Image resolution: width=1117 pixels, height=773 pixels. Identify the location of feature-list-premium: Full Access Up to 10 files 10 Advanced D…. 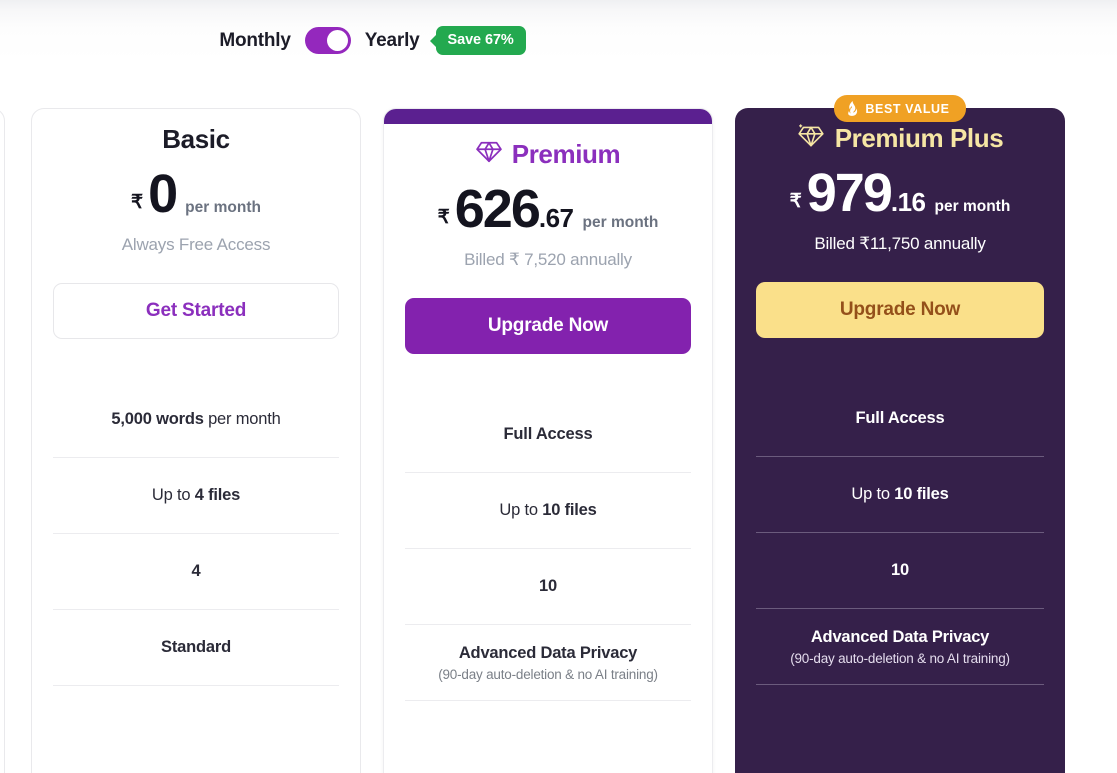
(548, 584).